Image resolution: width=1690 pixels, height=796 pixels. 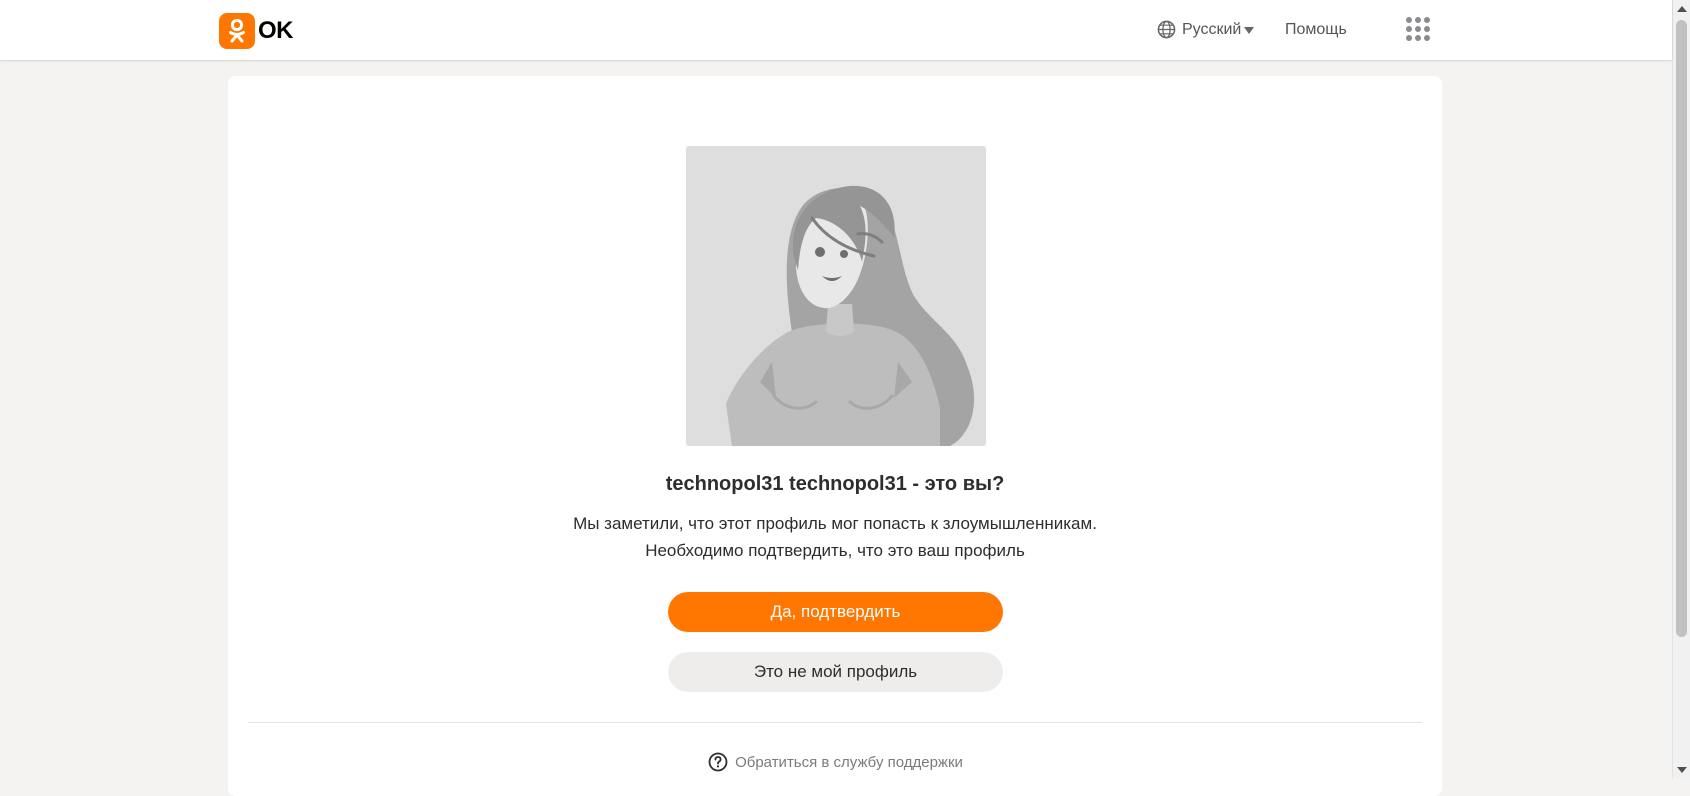 I want to click on page-scrollbar, so click(x=1681, y=389).